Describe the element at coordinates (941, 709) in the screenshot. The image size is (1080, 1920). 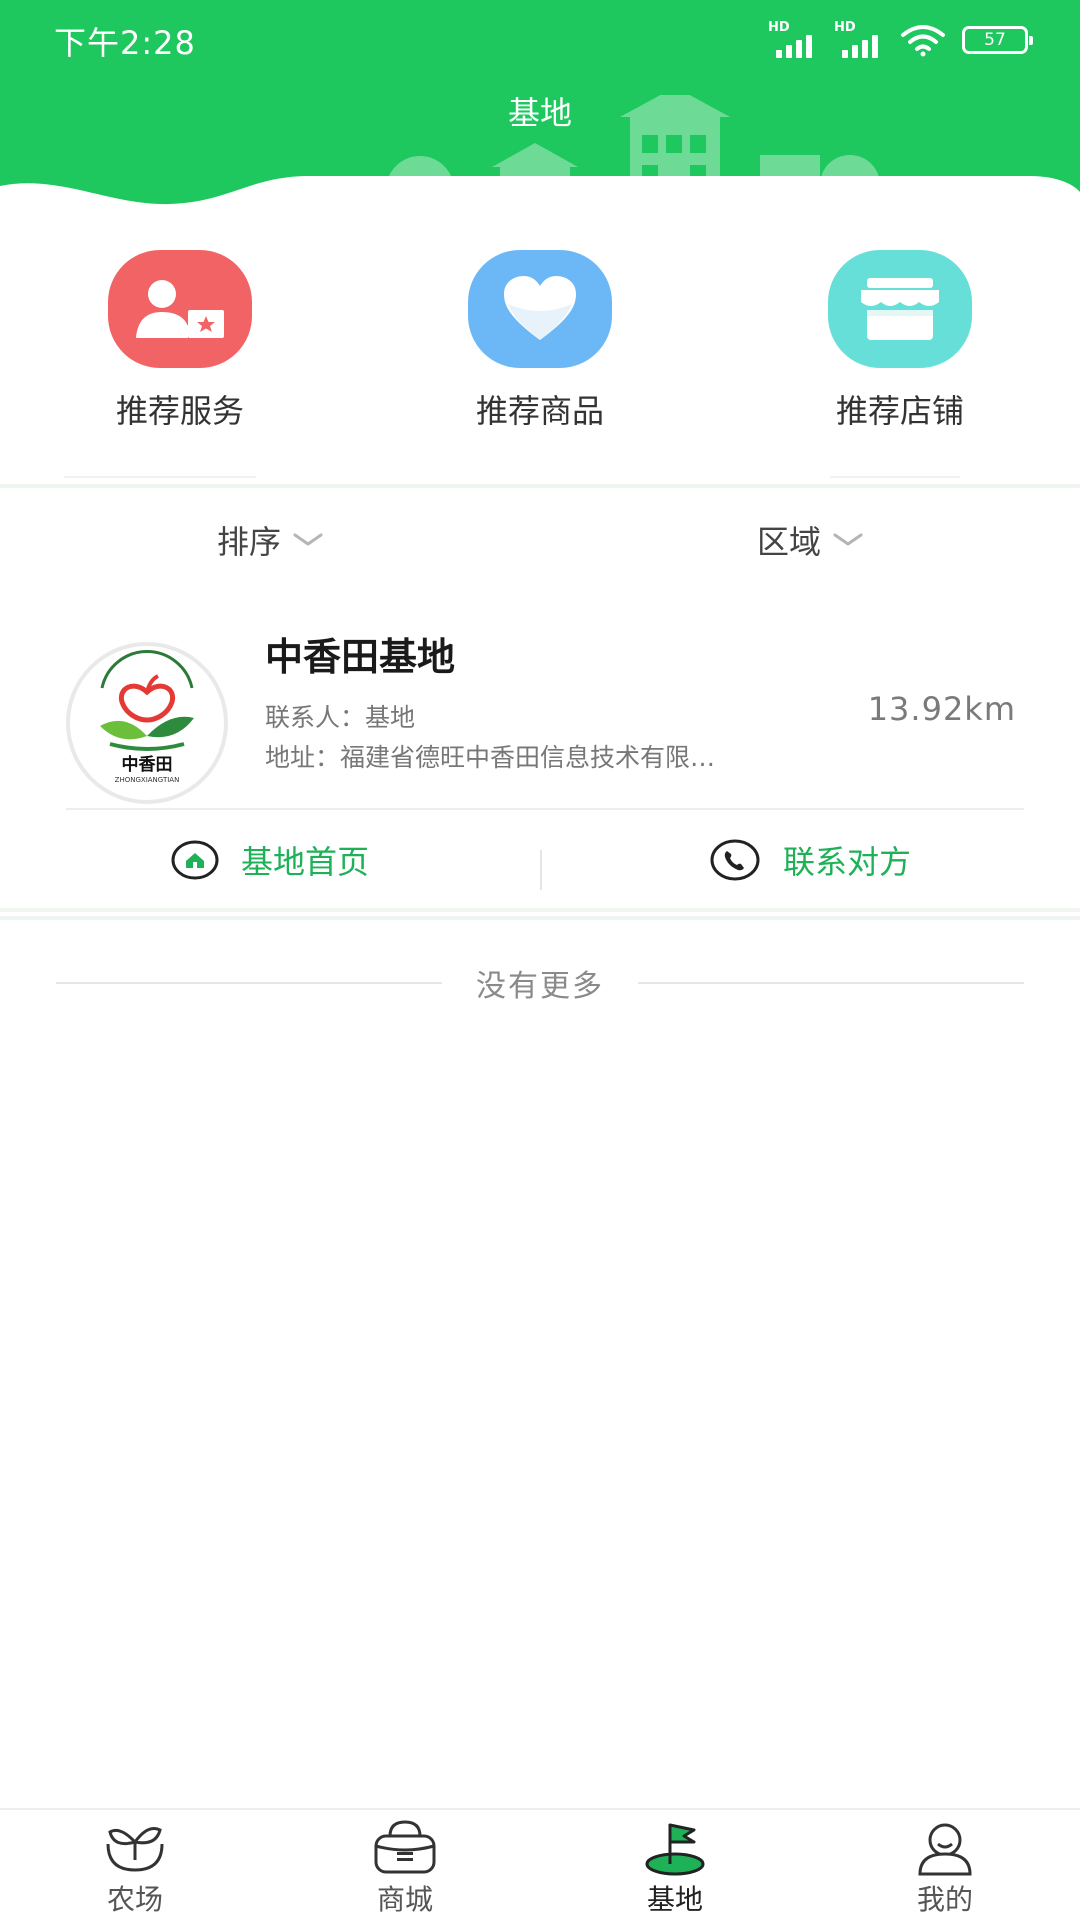
I see `base-distance: 13.92km` at that location.